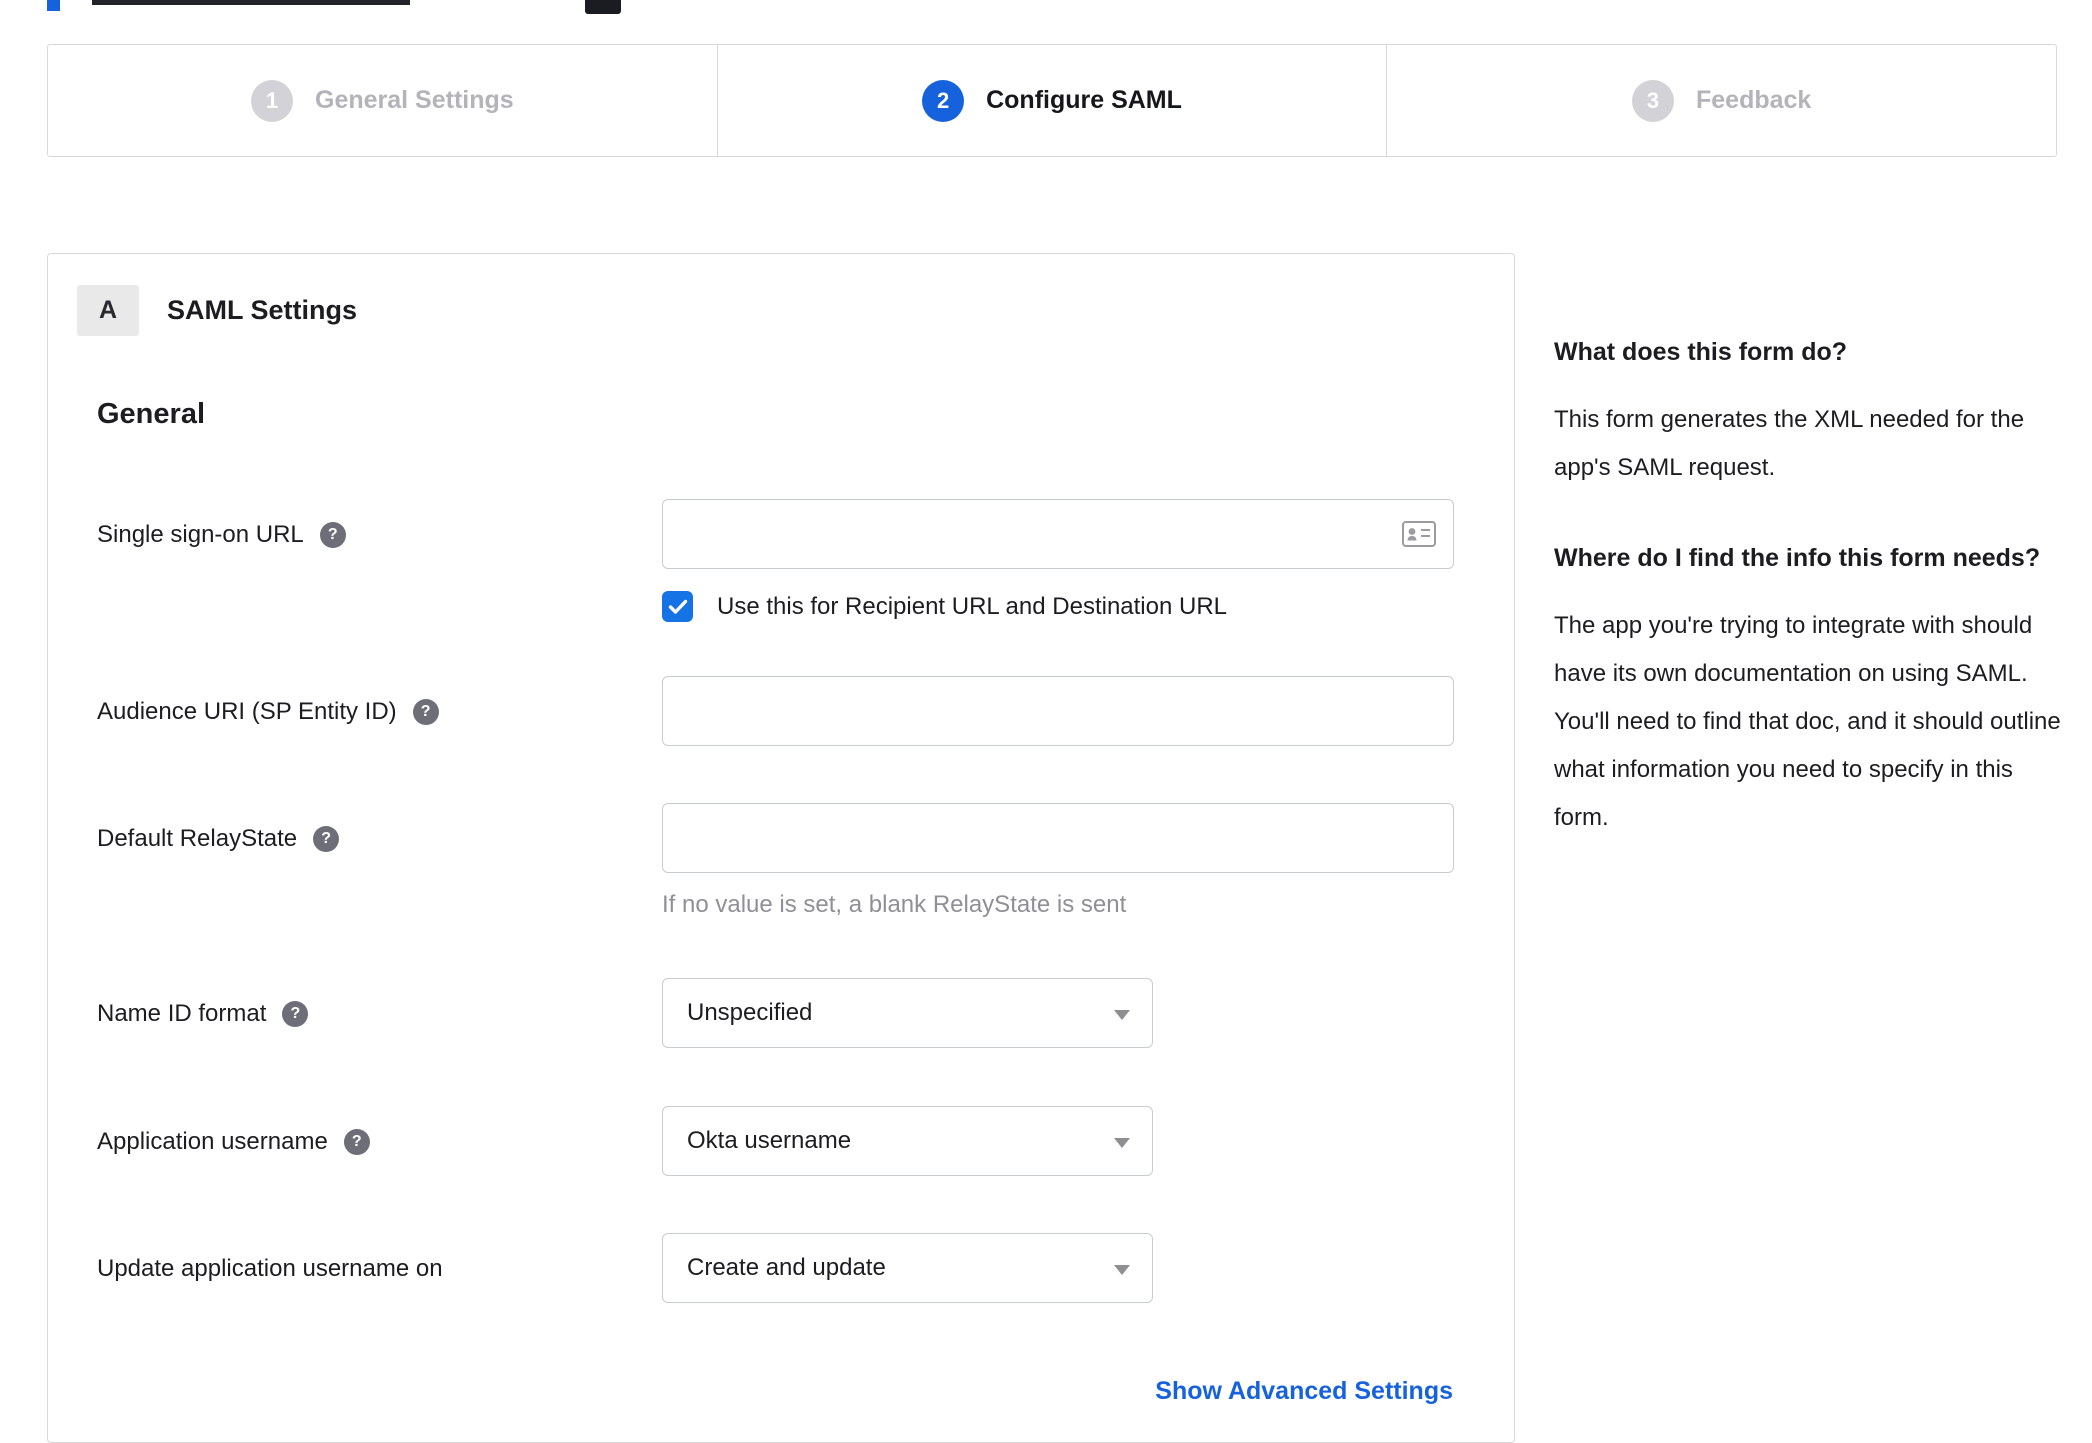 The image size is (2092, 1443). What do you see at coordinates (1419, 536) in the screenshot?
I see `contact-card-icon` at bounding box center [1419, 536].